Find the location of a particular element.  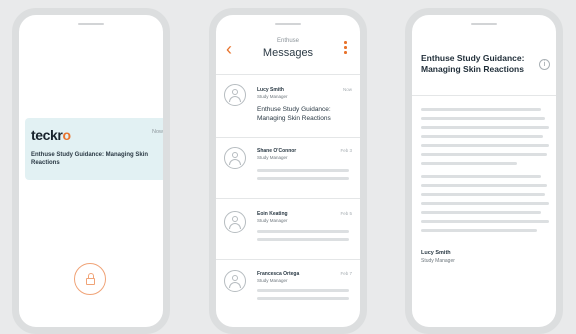

message-list-item: Eoin Keating Study Manager Feb 5 is located at coordinates (288, 229).